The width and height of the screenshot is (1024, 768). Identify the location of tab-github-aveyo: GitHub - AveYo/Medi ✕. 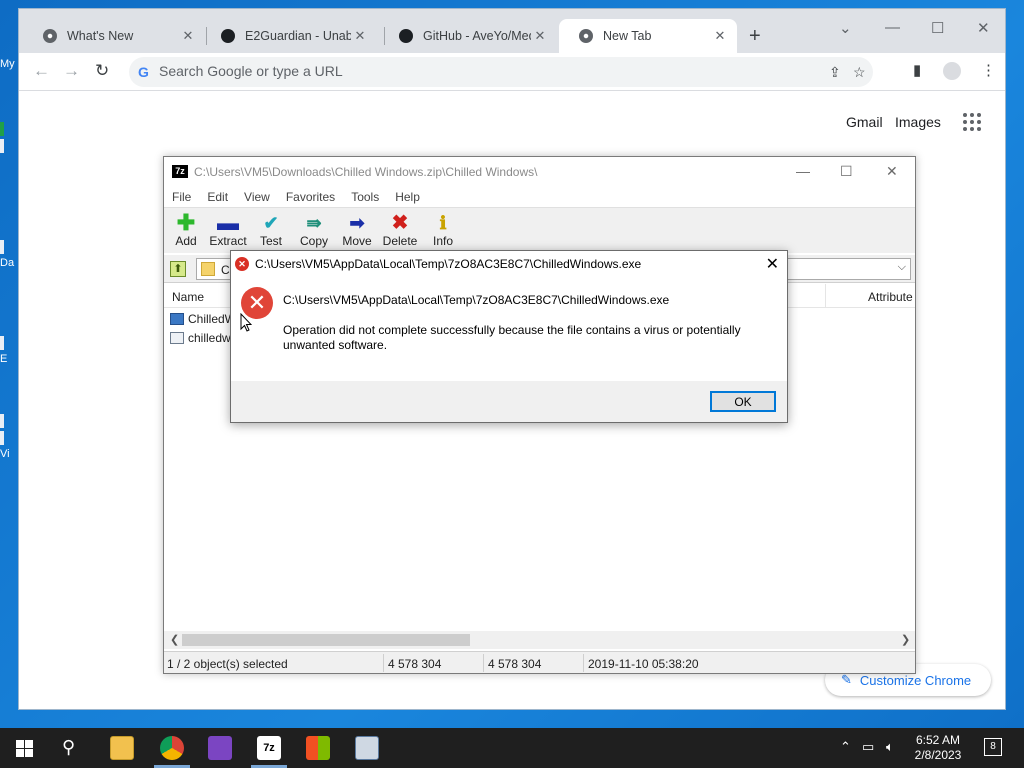
(468, 36).